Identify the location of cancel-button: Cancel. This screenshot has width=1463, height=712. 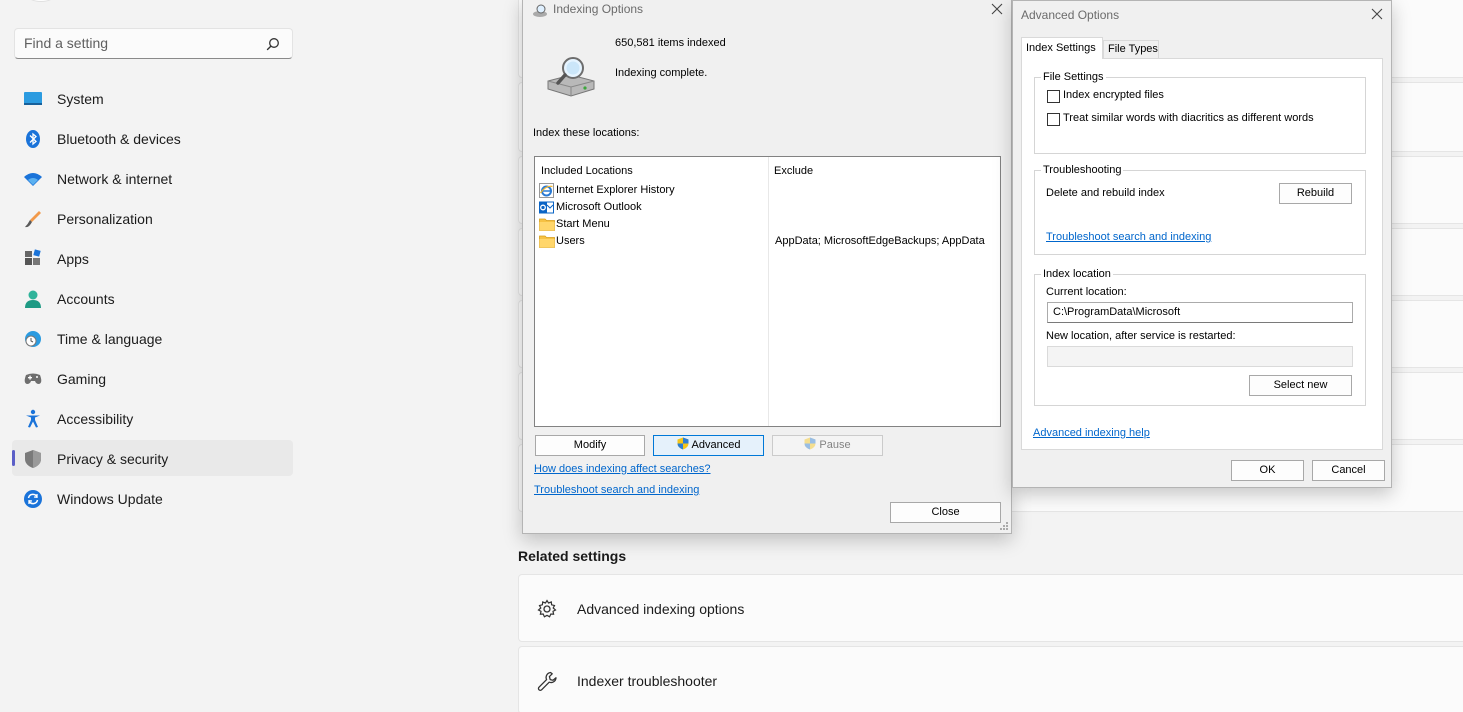
(1348, 470).